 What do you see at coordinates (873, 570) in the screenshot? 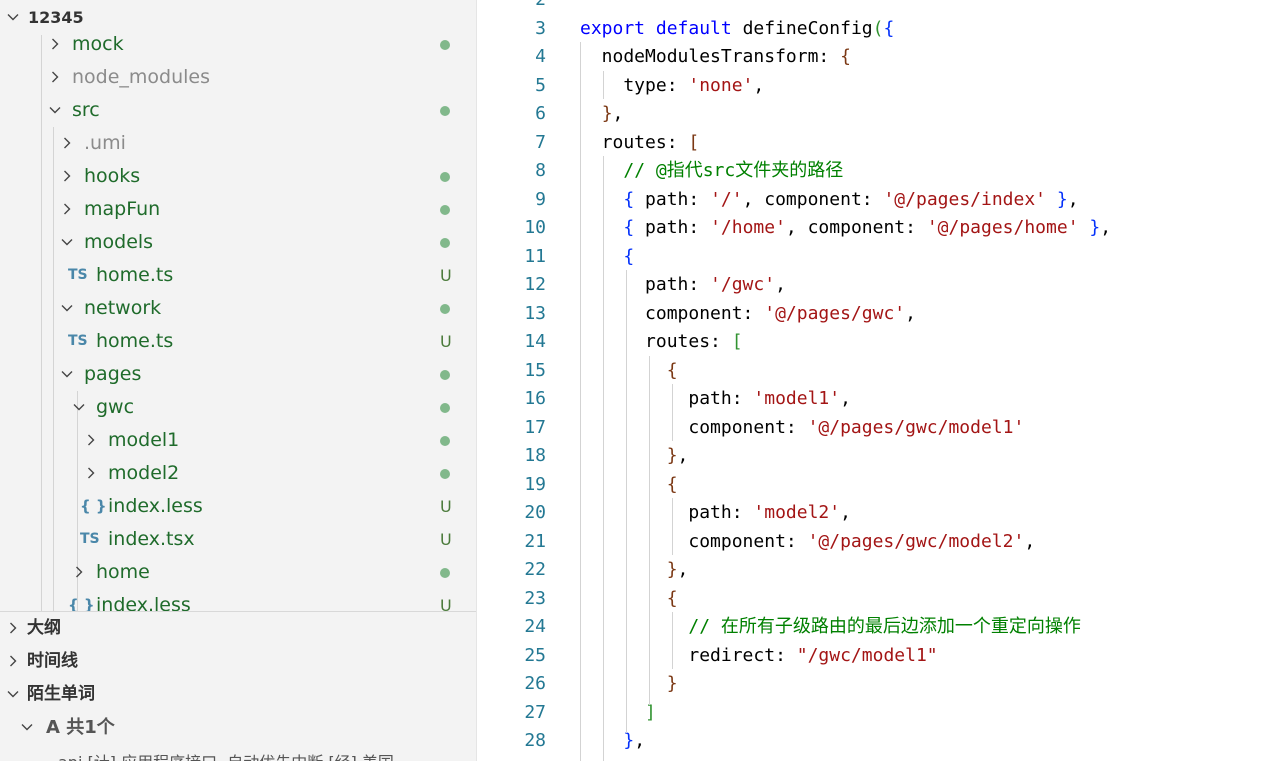
I see `code-line: 22 },` at bounding box center [873, 570].